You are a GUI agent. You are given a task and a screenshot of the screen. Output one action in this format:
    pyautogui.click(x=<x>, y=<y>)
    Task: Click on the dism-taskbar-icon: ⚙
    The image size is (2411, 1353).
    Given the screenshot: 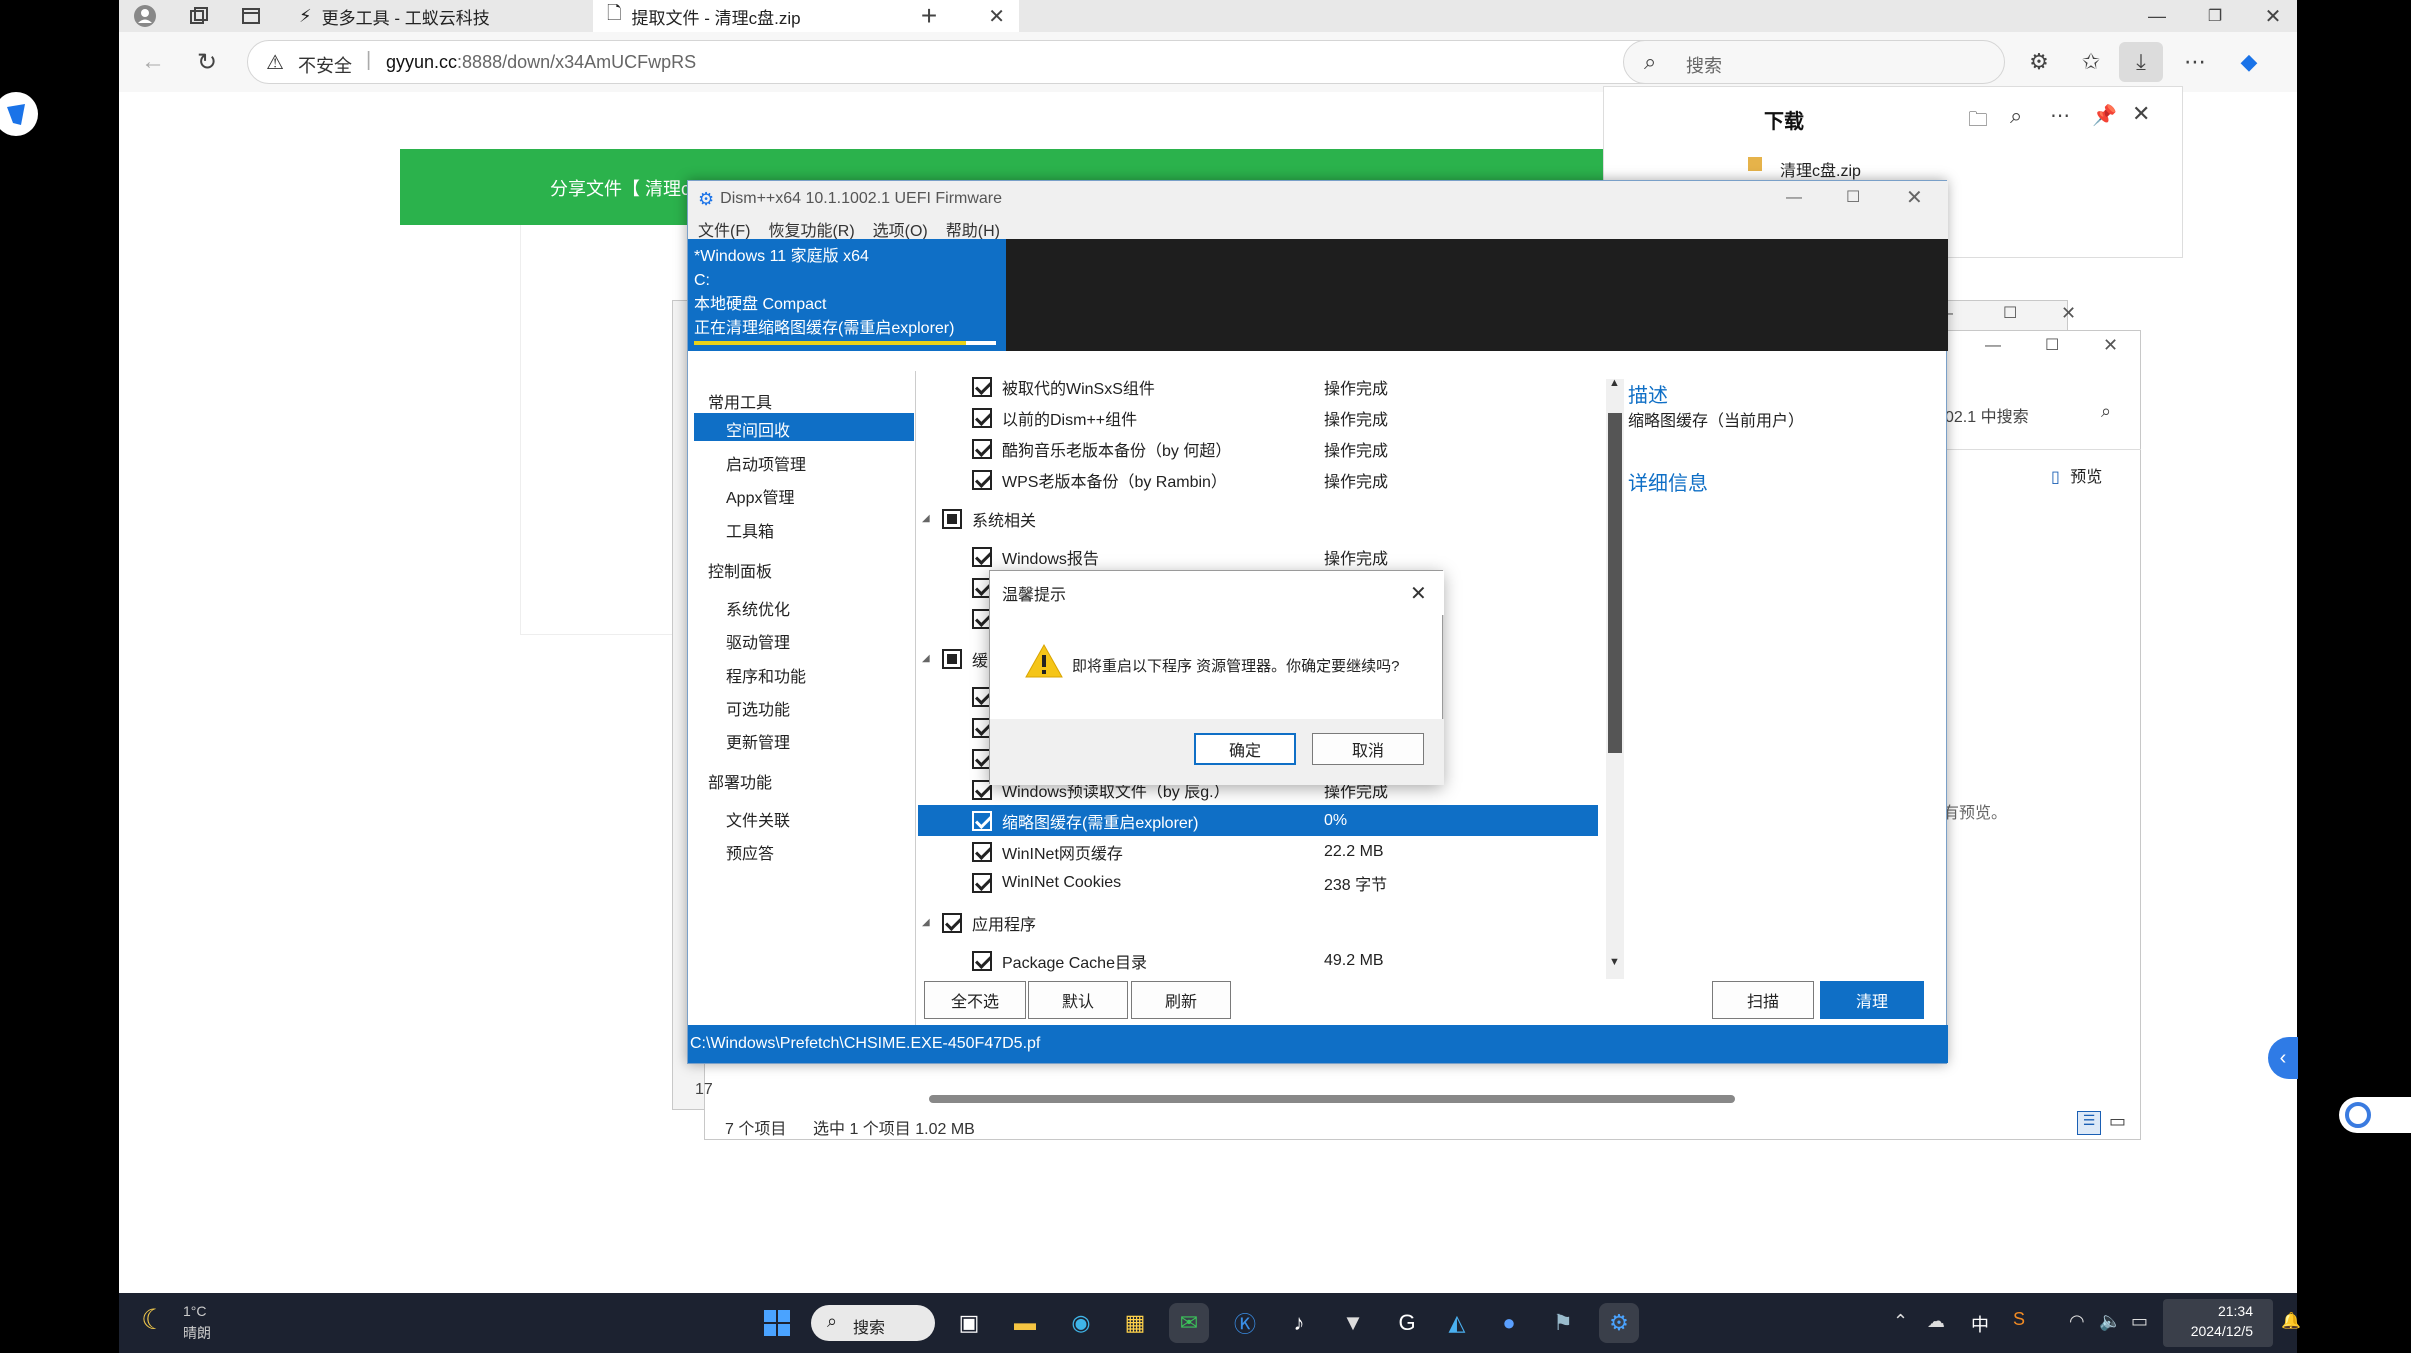 What is the action you would take?
    pyautogui.click(x=1619, y=1323)
    